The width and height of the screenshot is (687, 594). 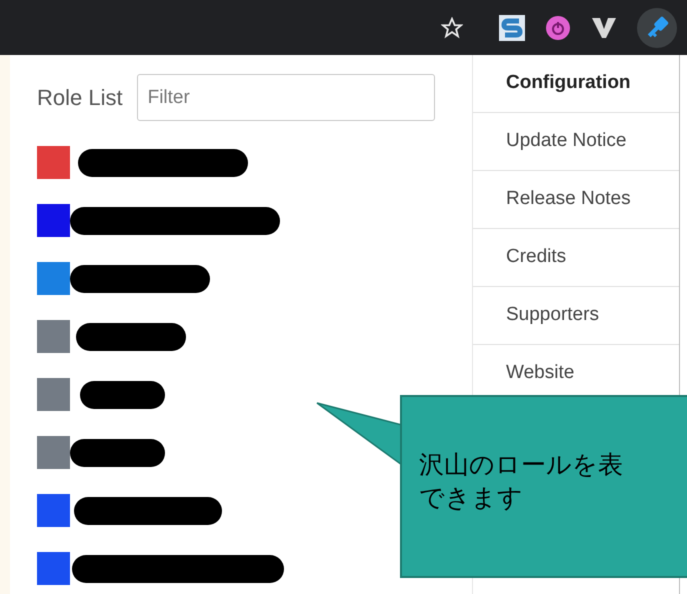 I want to click on role-list-label: Role List, so click(x=80, y=98).